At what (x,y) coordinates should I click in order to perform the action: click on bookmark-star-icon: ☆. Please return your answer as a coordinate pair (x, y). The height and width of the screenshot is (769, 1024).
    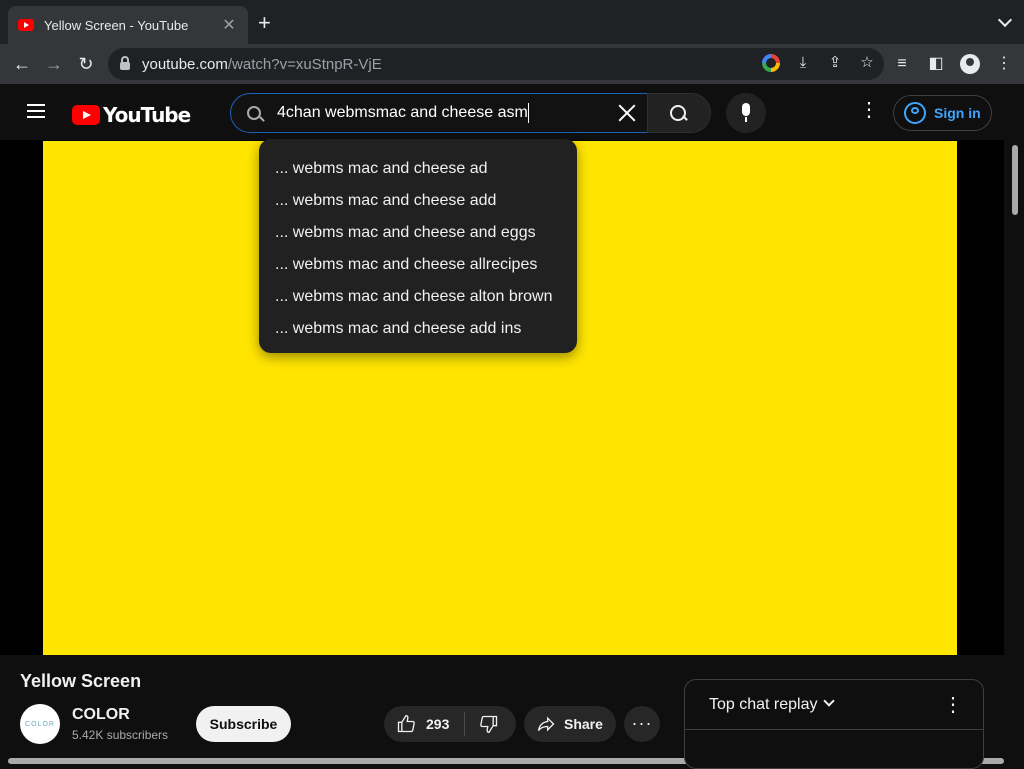
    Looking at the image, I should click on (867, 63).